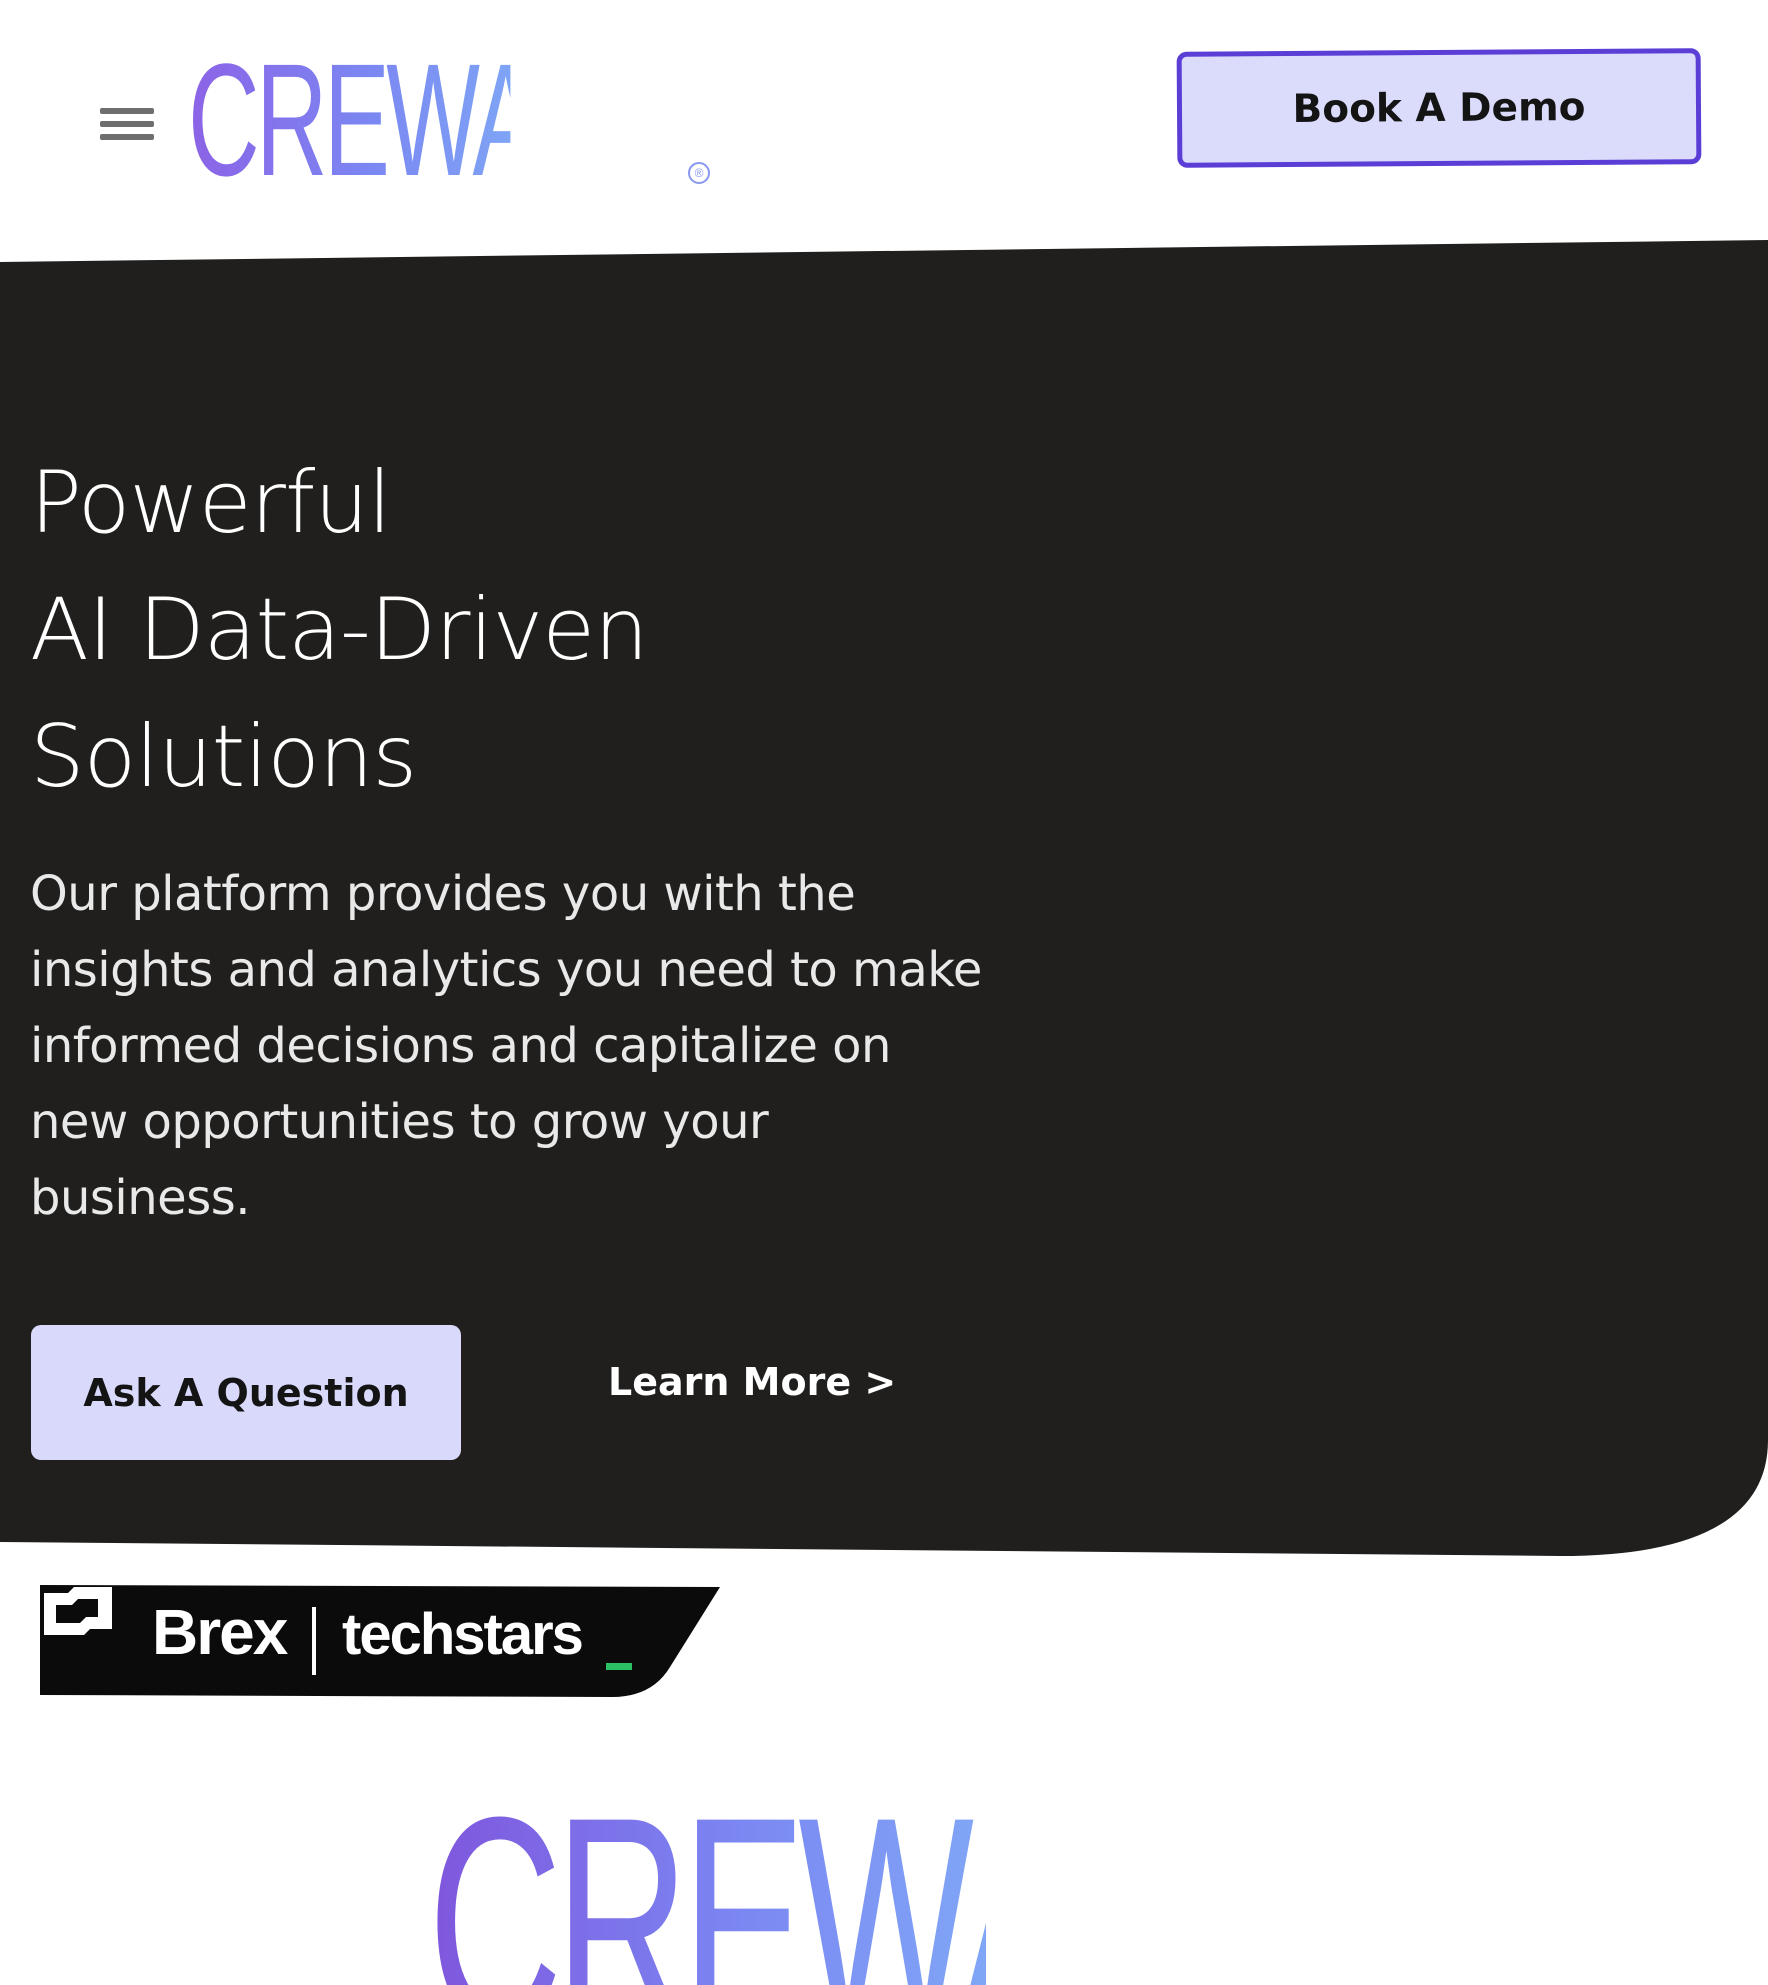 The height and width of the screenshot is (1985, 1768). What do you see at coordinates (1439, 108) in the screenshot?
I see `book-demo-button: Book A Demo` at bounding box center [1439, 108].